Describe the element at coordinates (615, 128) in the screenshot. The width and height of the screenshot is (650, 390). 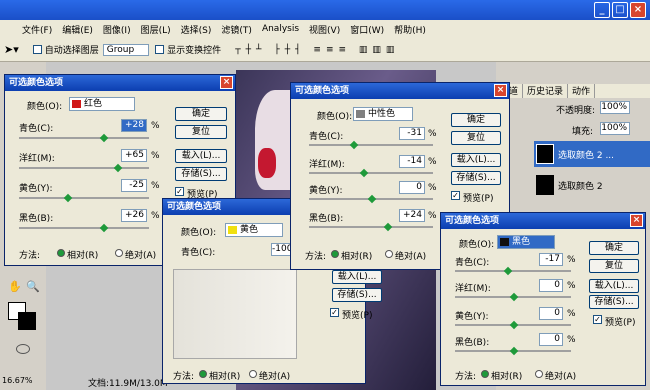
I see `fill-input: 100%` at that location.